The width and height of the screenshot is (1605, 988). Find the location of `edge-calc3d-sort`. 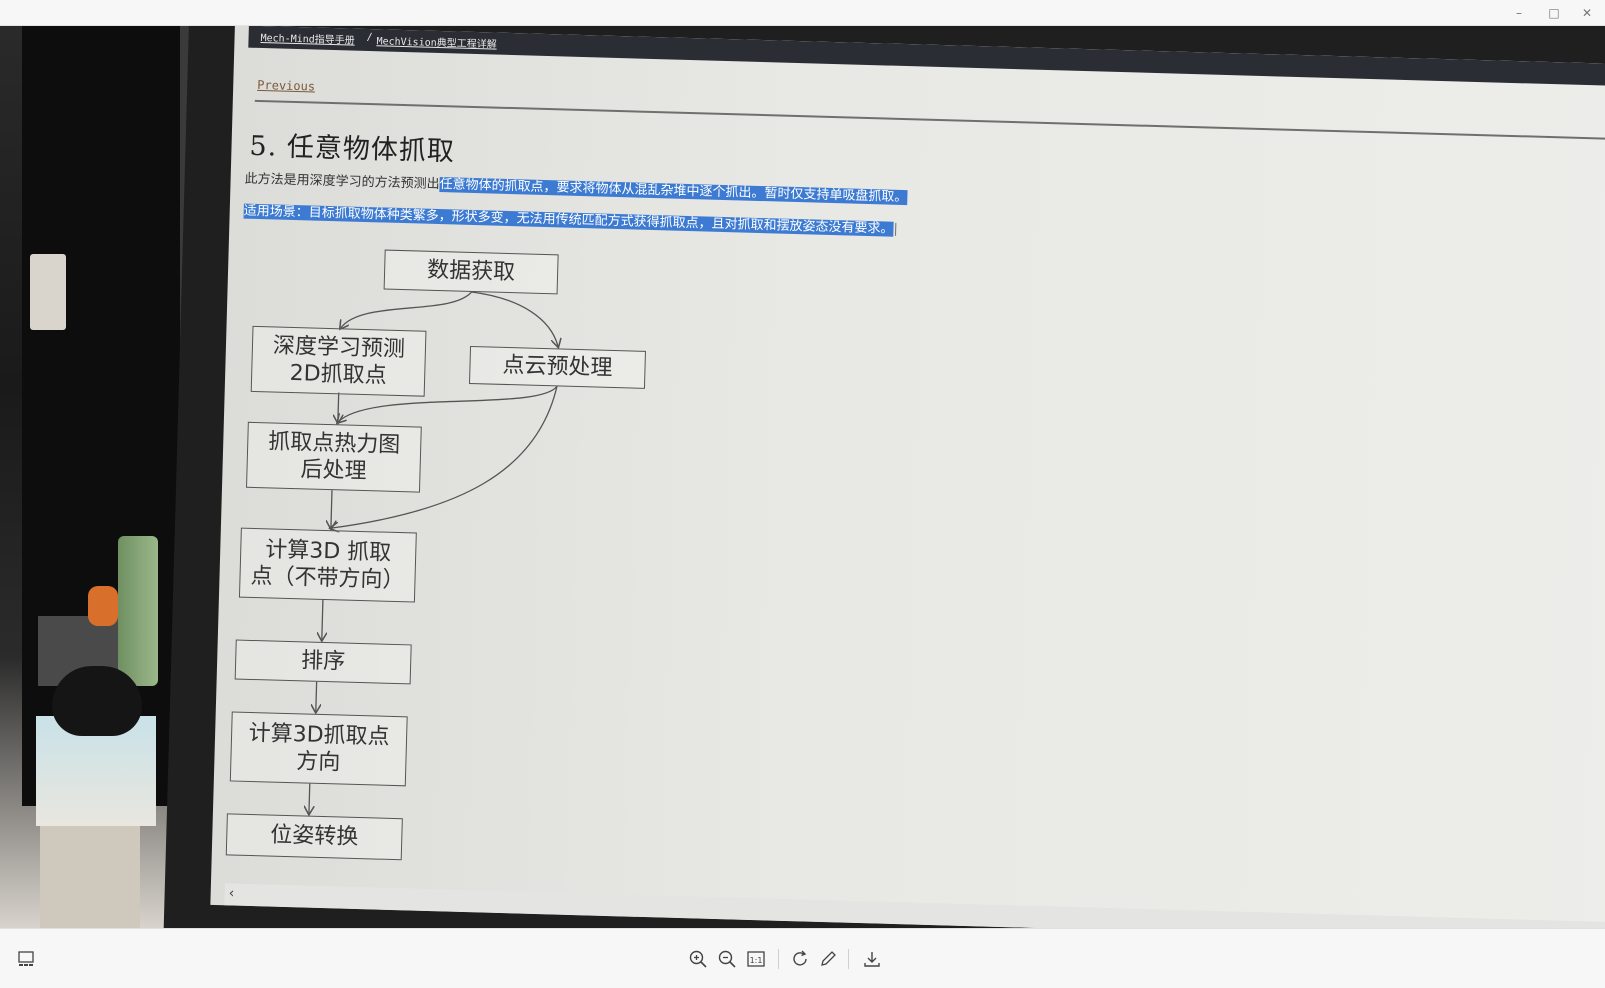

edge-calc3d-sort is located at coordinates (322, 619).